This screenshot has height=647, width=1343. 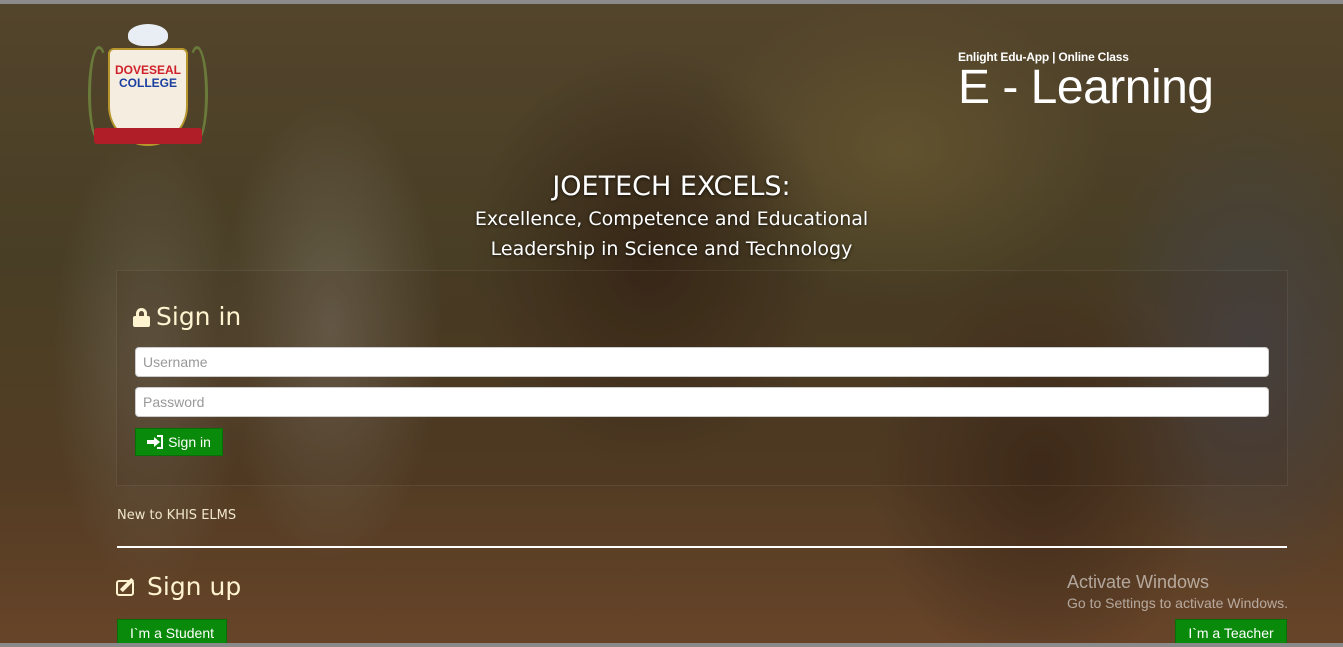 I want to click on signin-heading-label: Sign in, so click(x=199, y=316).